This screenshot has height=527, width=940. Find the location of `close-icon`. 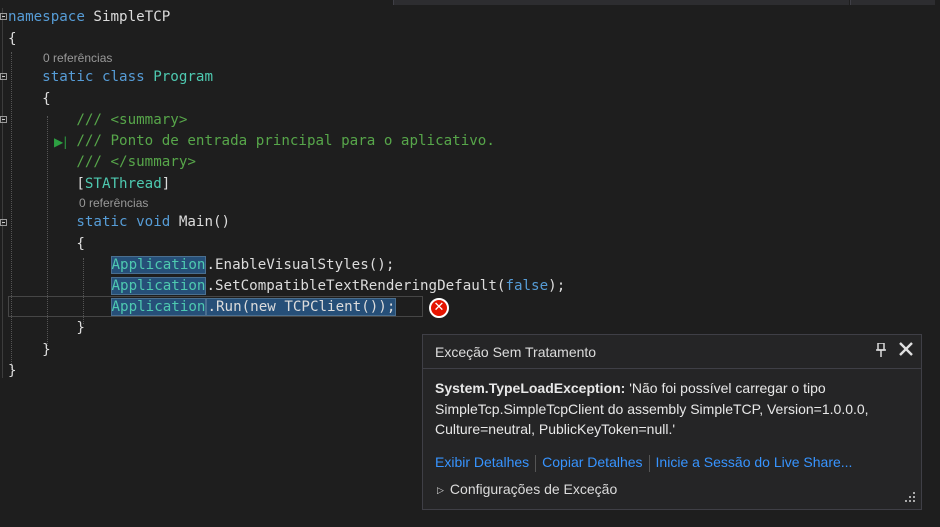

close-icon is located at coordinates (906, 350).